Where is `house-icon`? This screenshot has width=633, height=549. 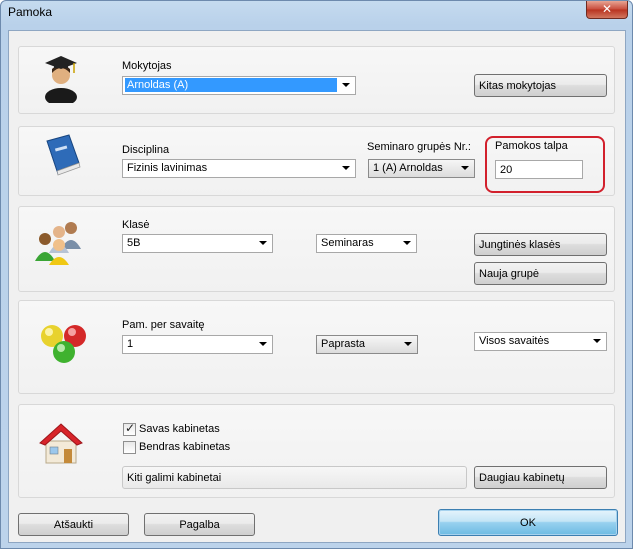
house-icon is located at coordinates (61, 443).